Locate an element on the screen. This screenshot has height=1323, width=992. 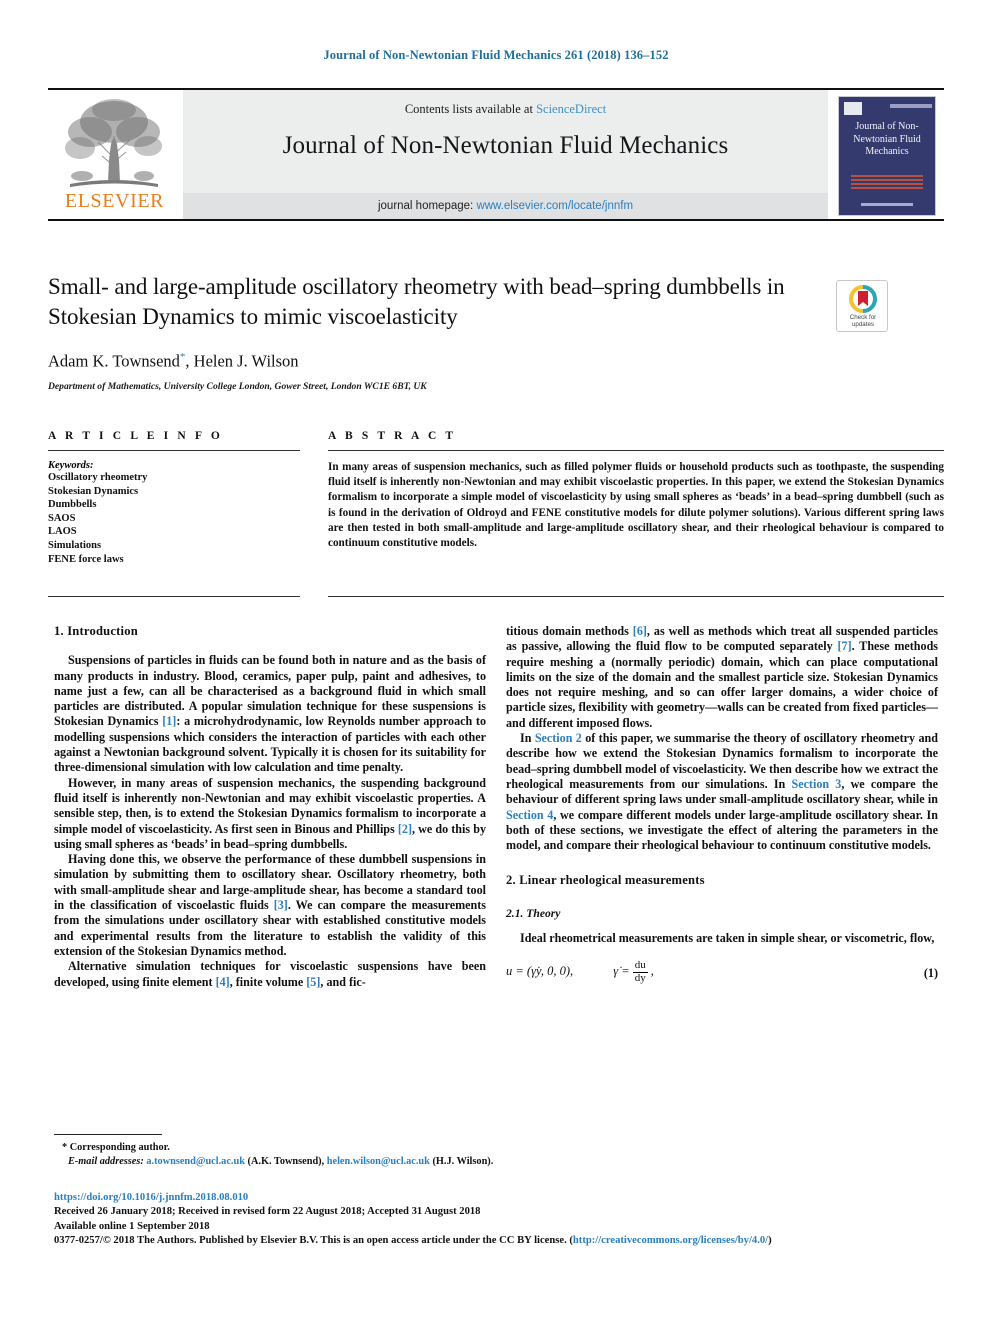
elsevier-wordmark: ELSEVIER is located at coordinates (114, 201).